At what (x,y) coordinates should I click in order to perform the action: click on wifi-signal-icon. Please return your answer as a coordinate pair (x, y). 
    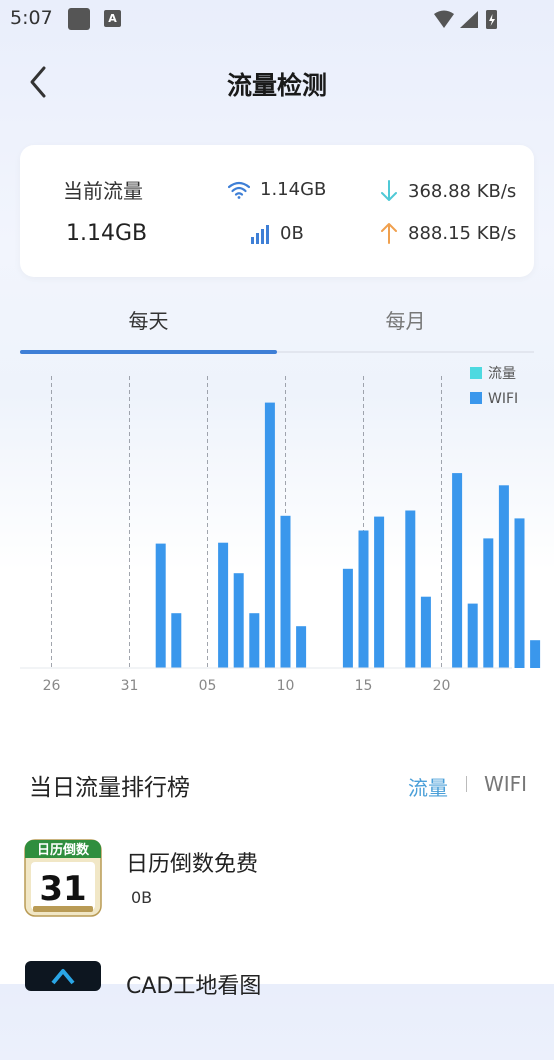
    Looking at the image, I should click on (444, 19).